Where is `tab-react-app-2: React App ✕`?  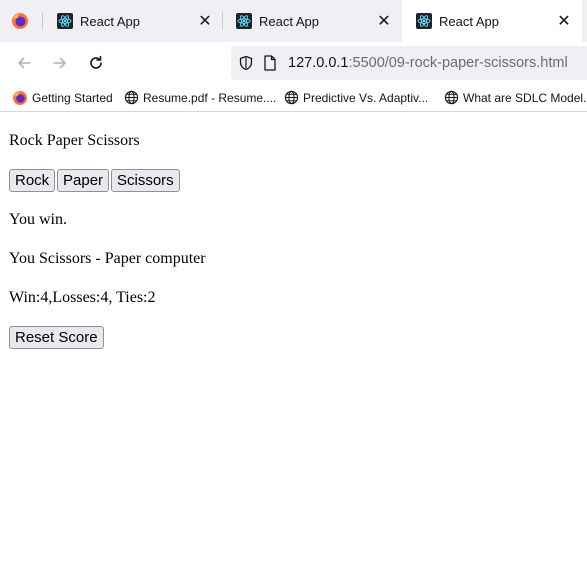
tab-react-app-2: React App ✕ is located at coordinates (312, 21).